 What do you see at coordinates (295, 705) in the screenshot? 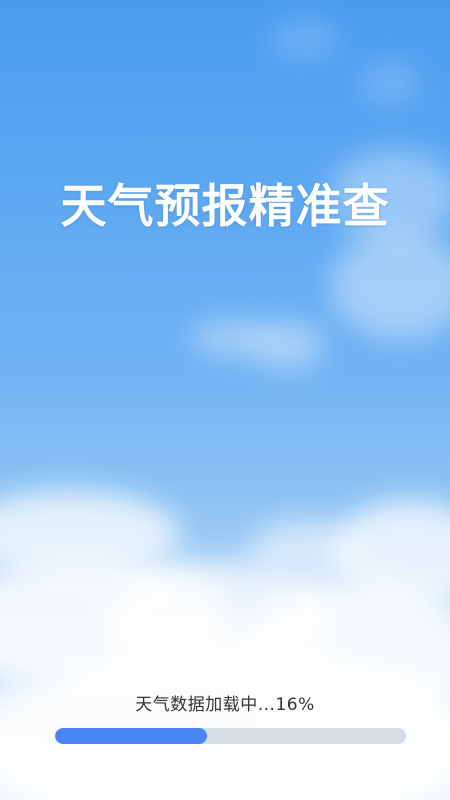
I see `loading-percent: 16%` at bounding box center [295, 705].